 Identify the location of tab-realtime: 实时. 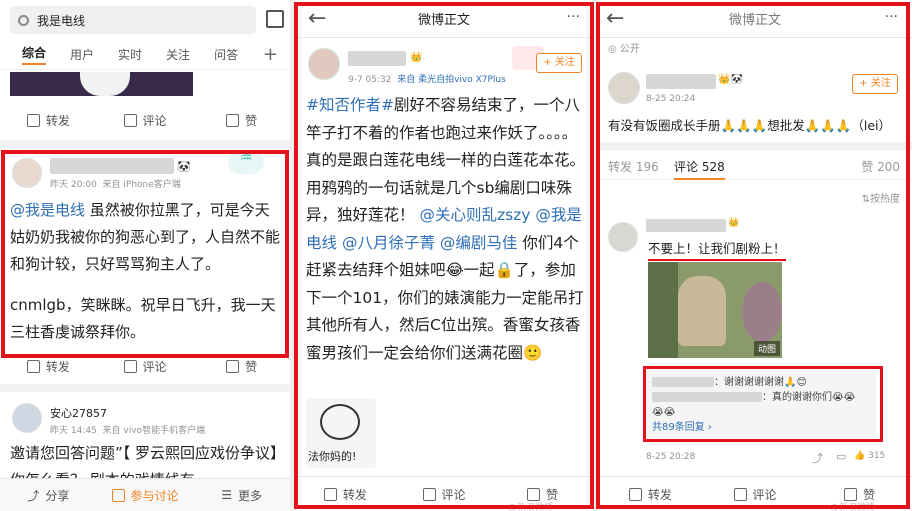
(130, 54).